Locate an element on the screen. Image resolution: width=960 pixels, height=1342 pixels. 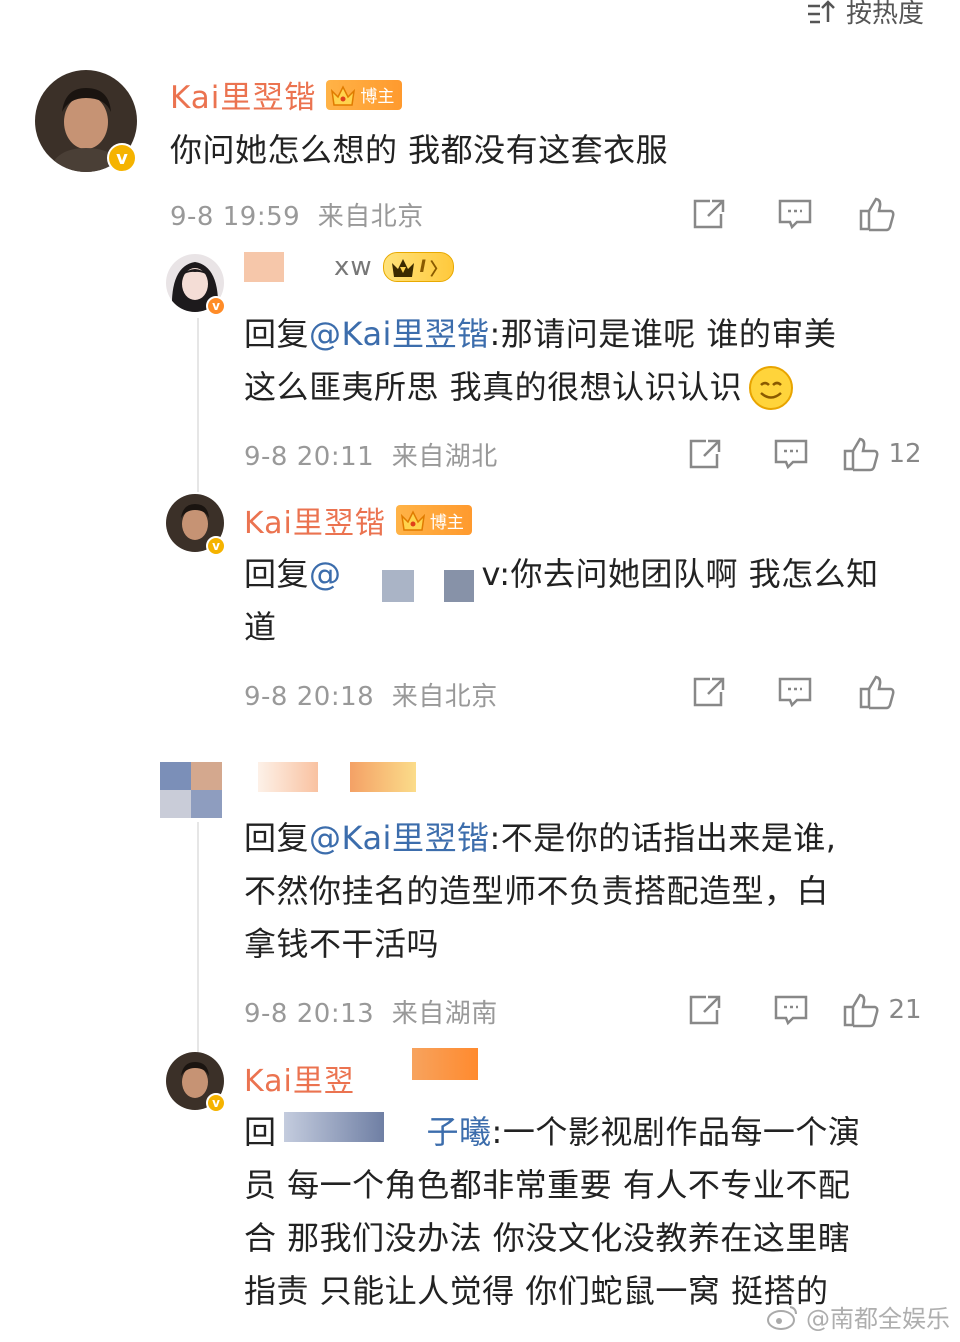
mention-link: 子曦 is located at coordinates (459, 1132).